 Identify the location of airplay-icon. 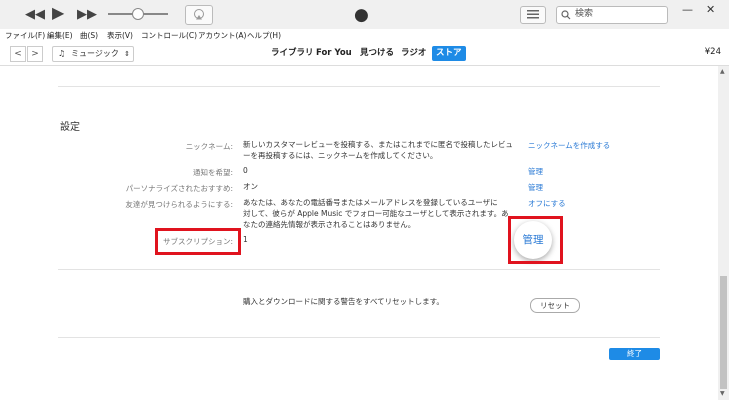
(199, 14).